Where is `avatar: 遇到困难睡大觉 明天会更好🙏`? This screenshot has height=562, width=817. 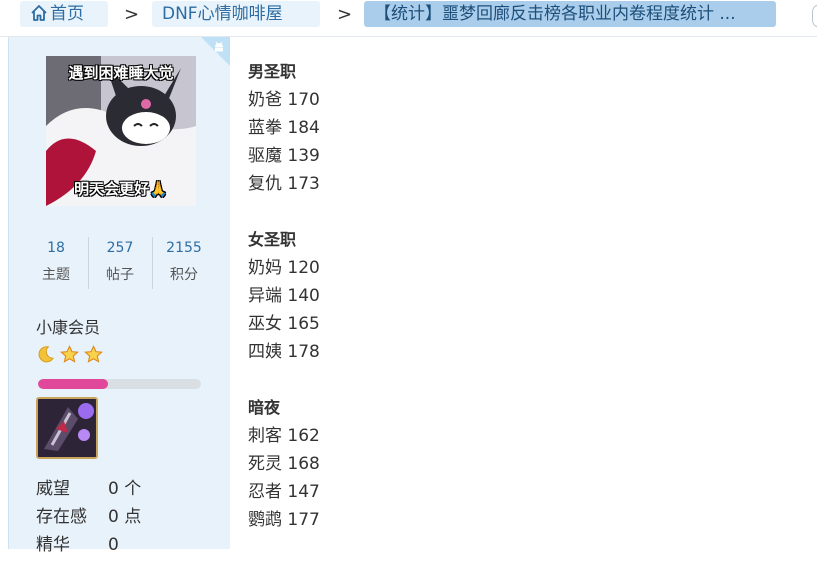
avatar: 遇到困难睡大觉 明天会更好🙏 is located at coordinates (121, 131).